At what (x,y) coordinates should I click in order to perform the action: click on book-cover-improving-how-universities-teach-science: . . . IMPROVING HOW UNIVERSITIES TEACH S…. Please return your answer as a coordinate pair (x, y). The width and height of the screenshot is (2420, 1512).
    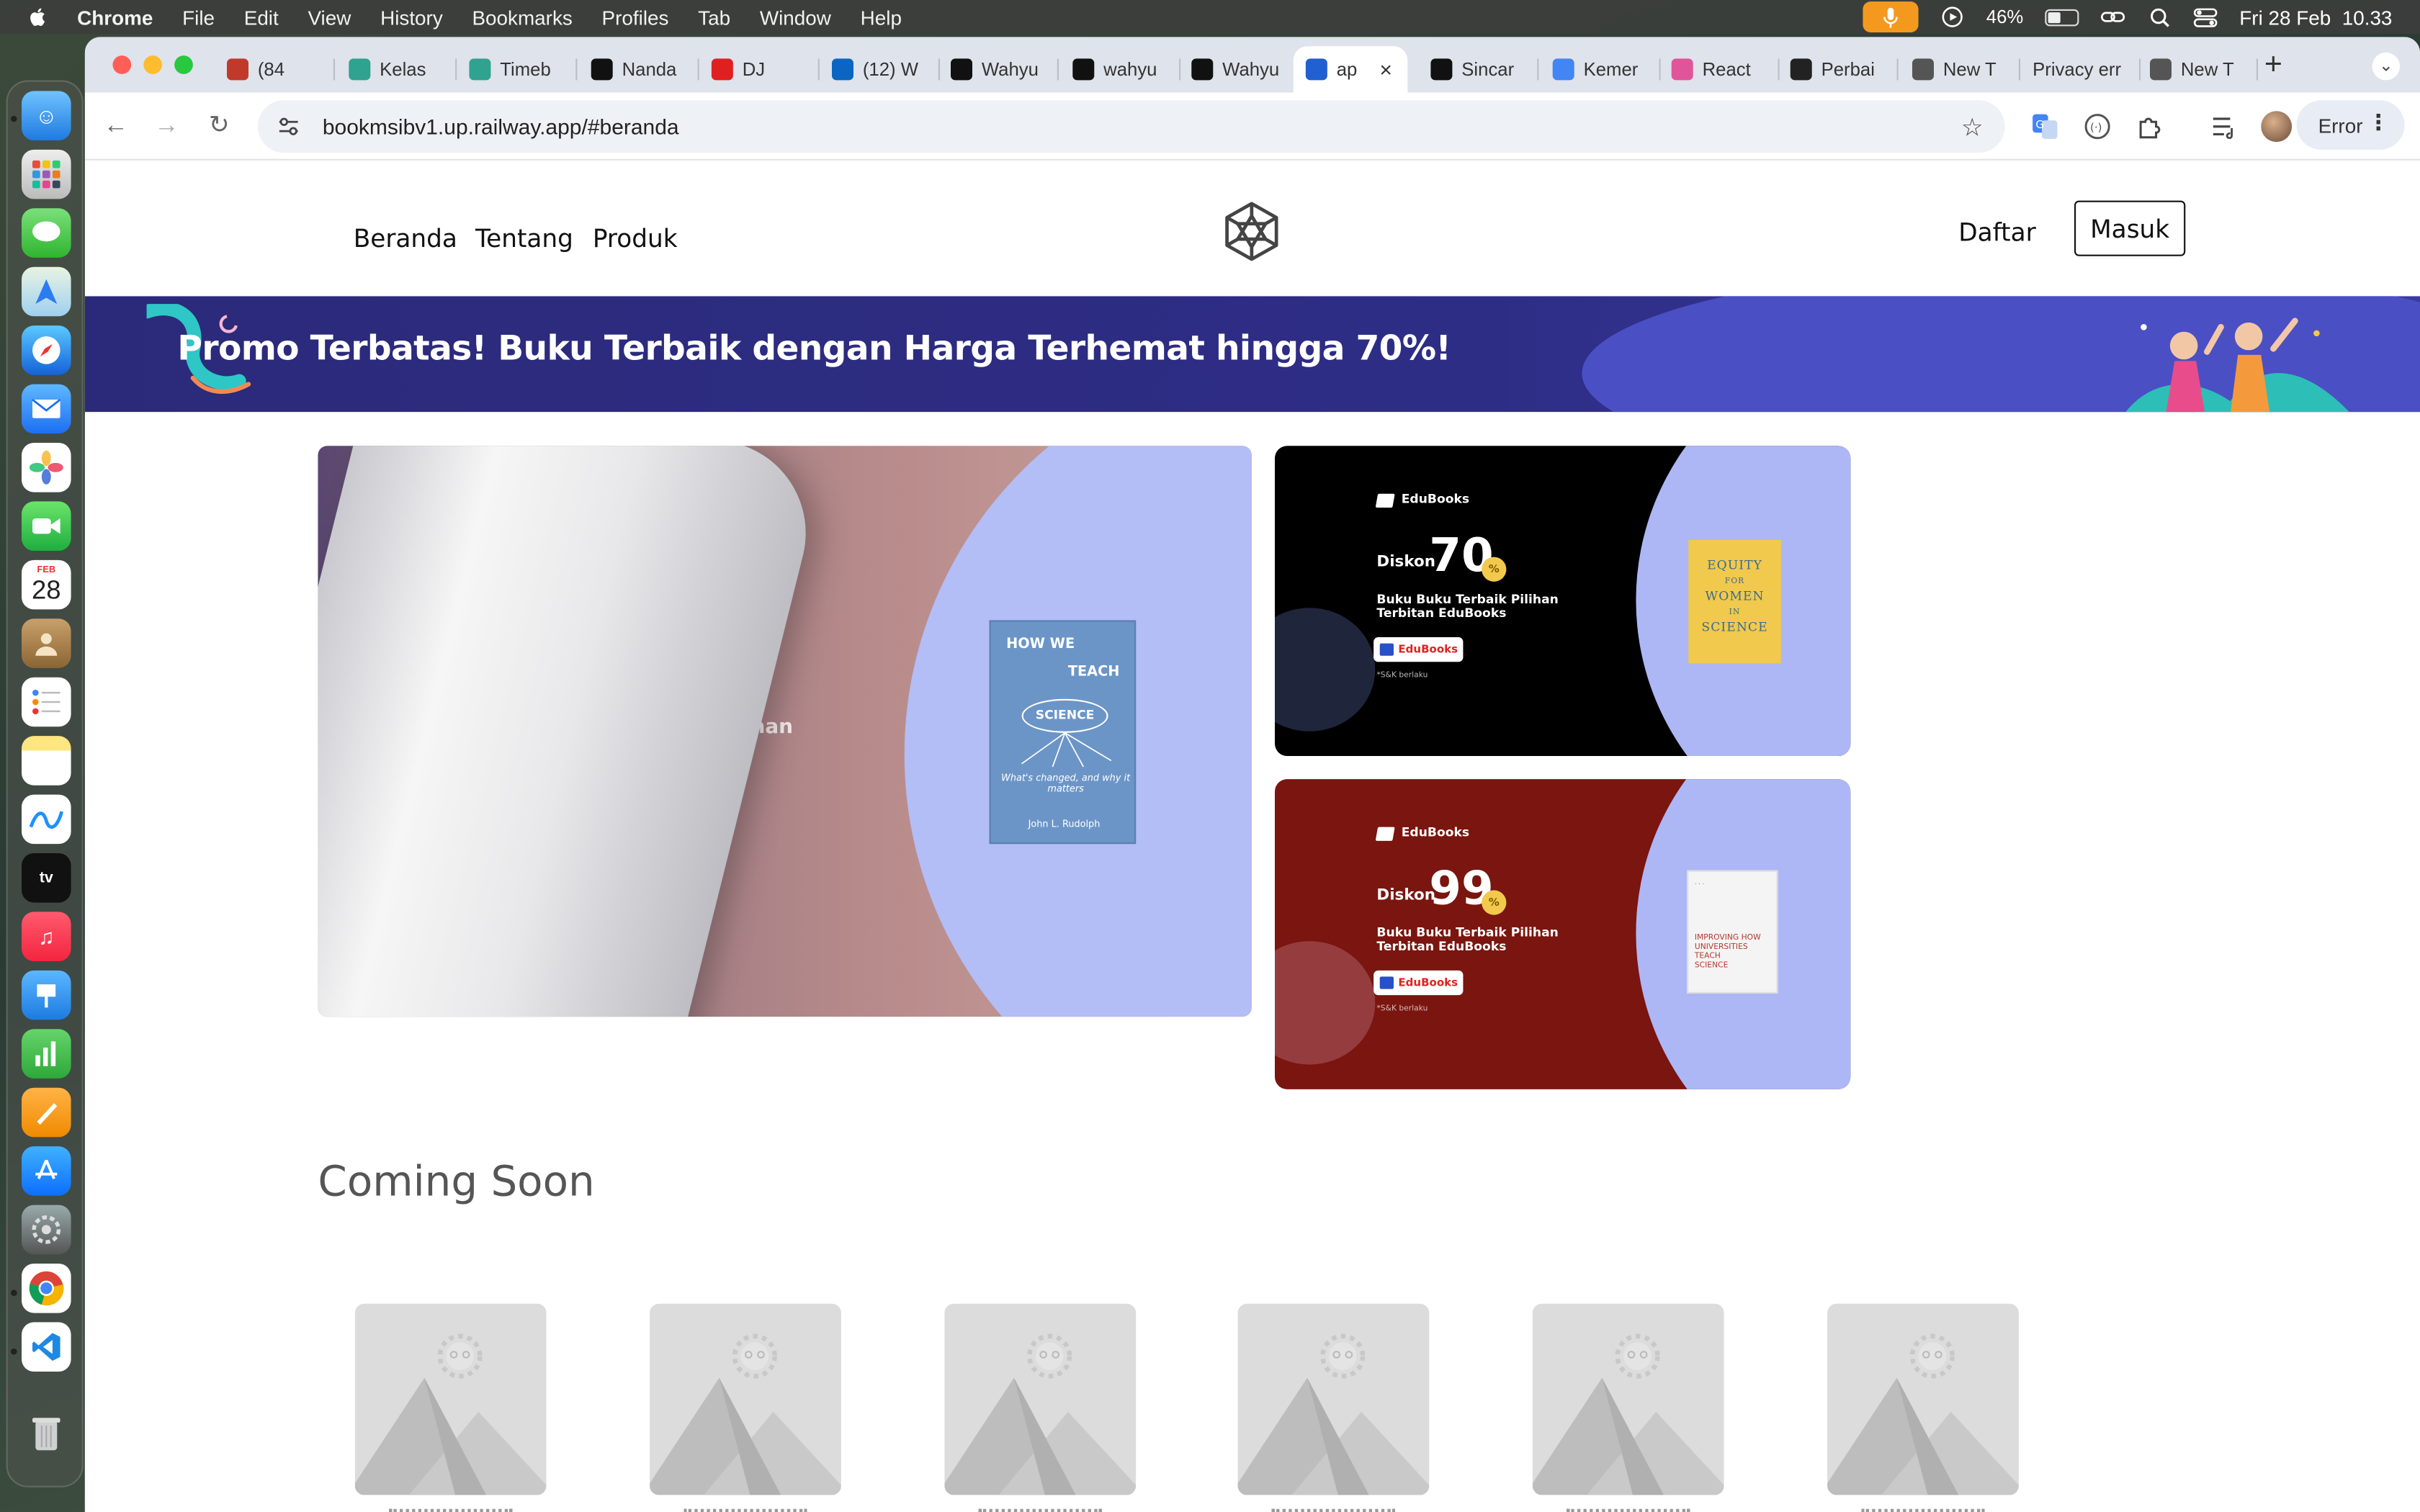
    Looking at the image, I should click on (1732, 932).